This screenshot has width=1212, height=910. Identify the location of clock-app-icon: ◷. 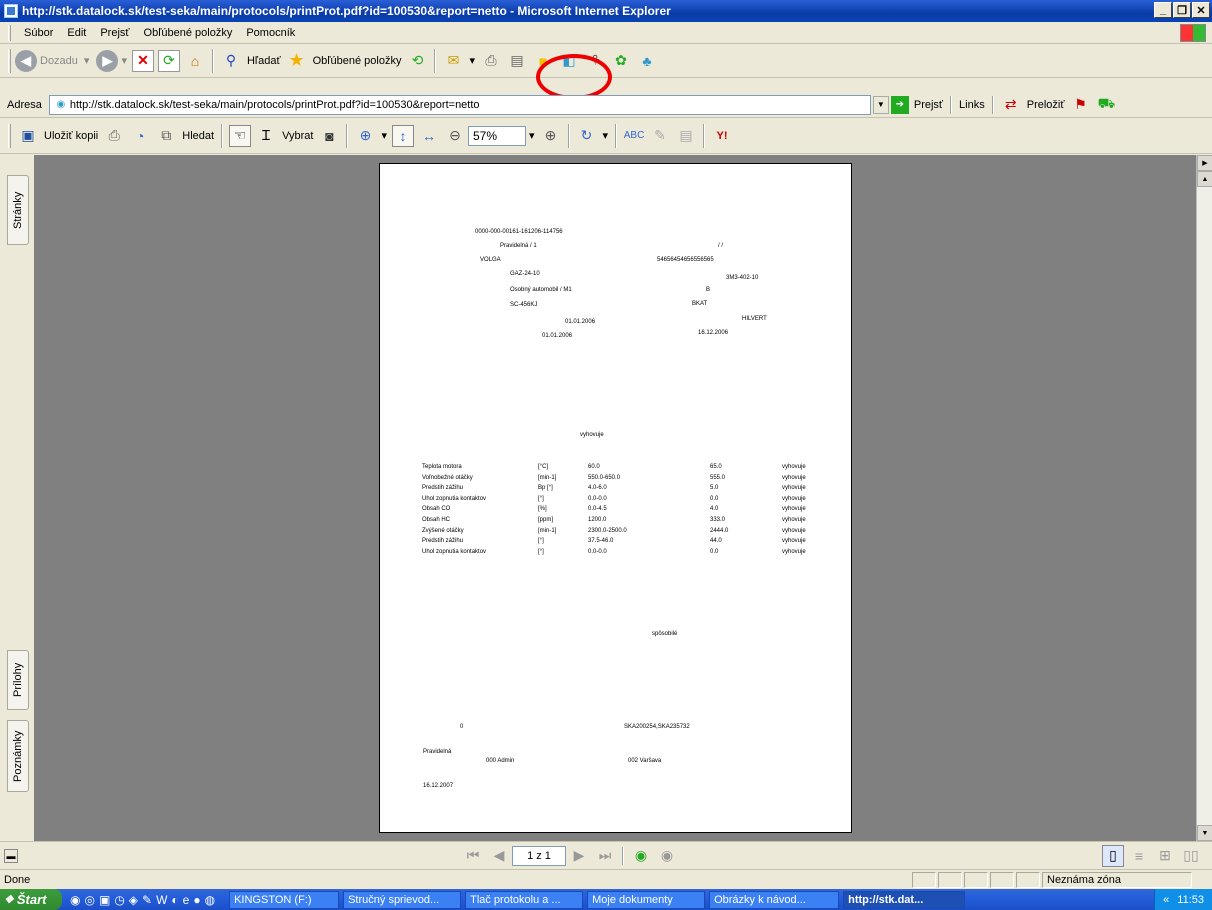
(119, 900).